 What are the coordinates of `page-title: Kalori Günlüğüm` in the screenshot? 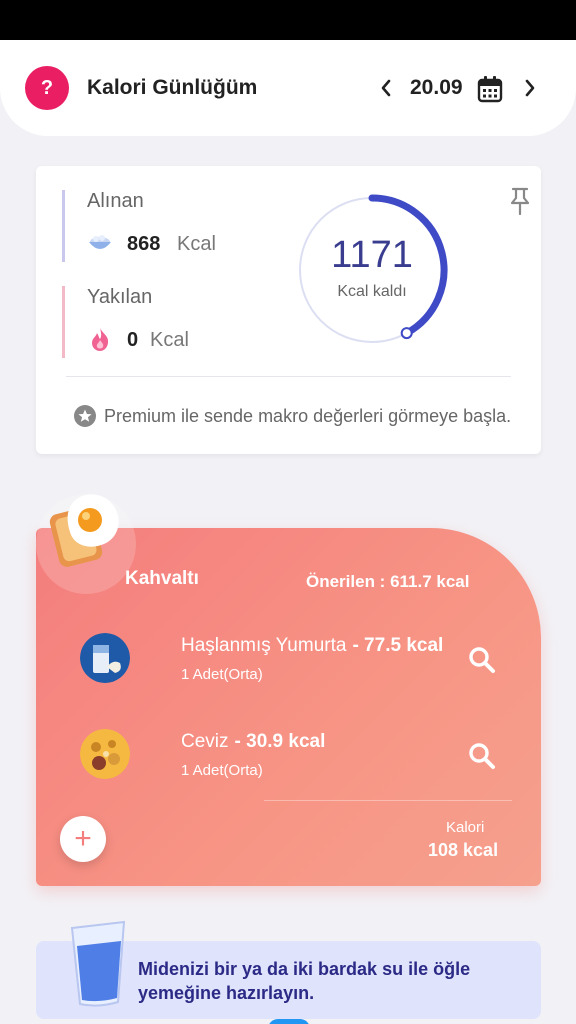 It's located at (172, 87).